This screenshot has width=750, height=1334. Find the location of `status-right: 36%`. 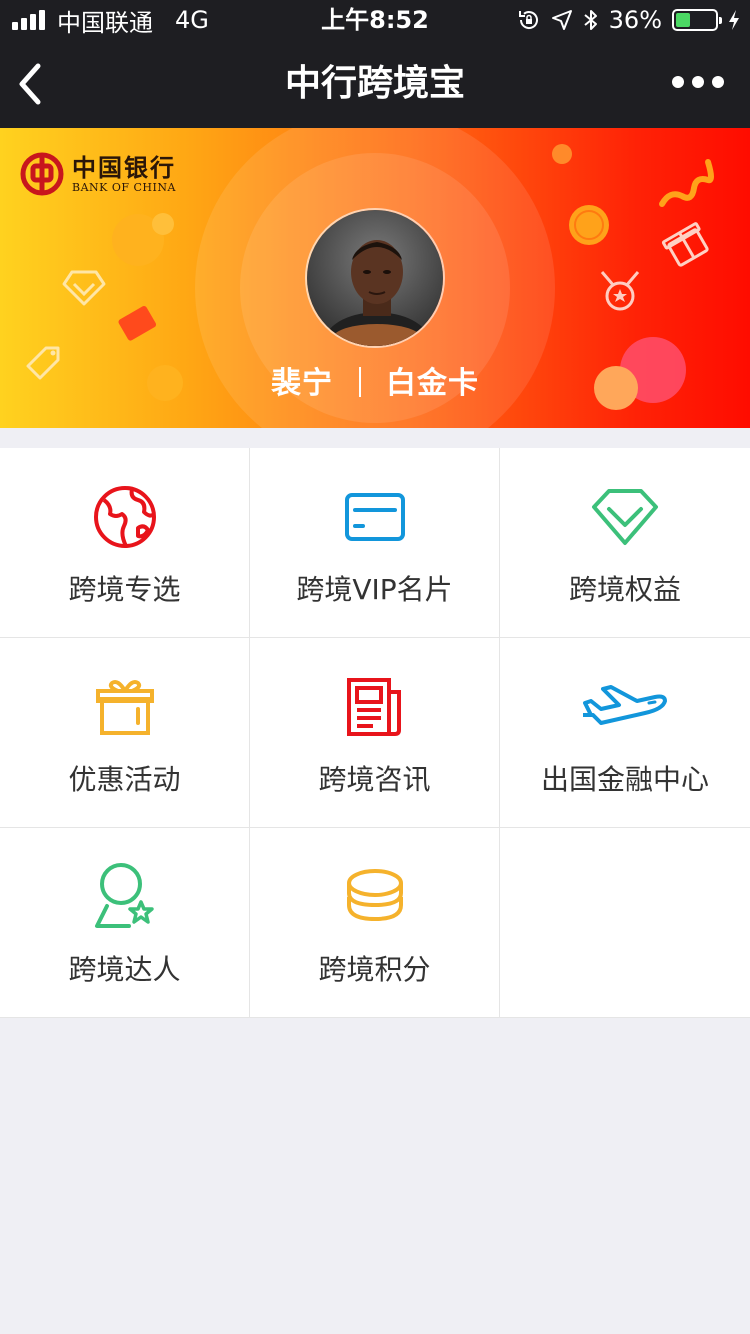

status-right: 36% is located at coordinates (628, 20).